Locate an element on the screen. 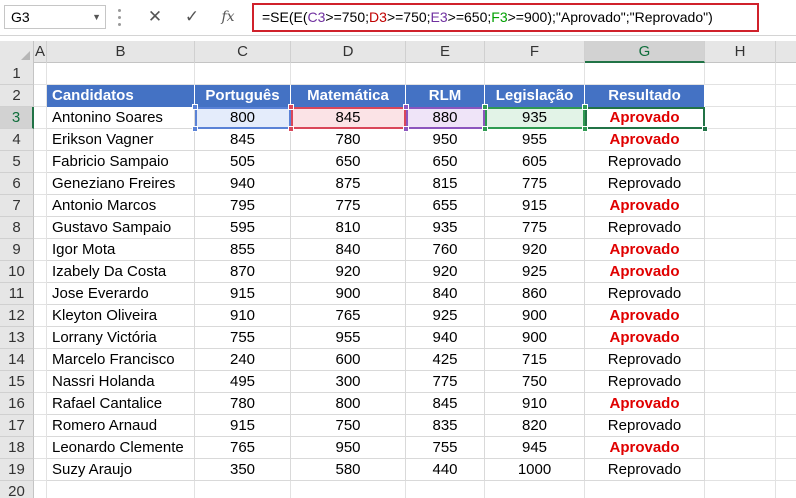  insert-function-icon: fx is located at coordinates (228, 17).